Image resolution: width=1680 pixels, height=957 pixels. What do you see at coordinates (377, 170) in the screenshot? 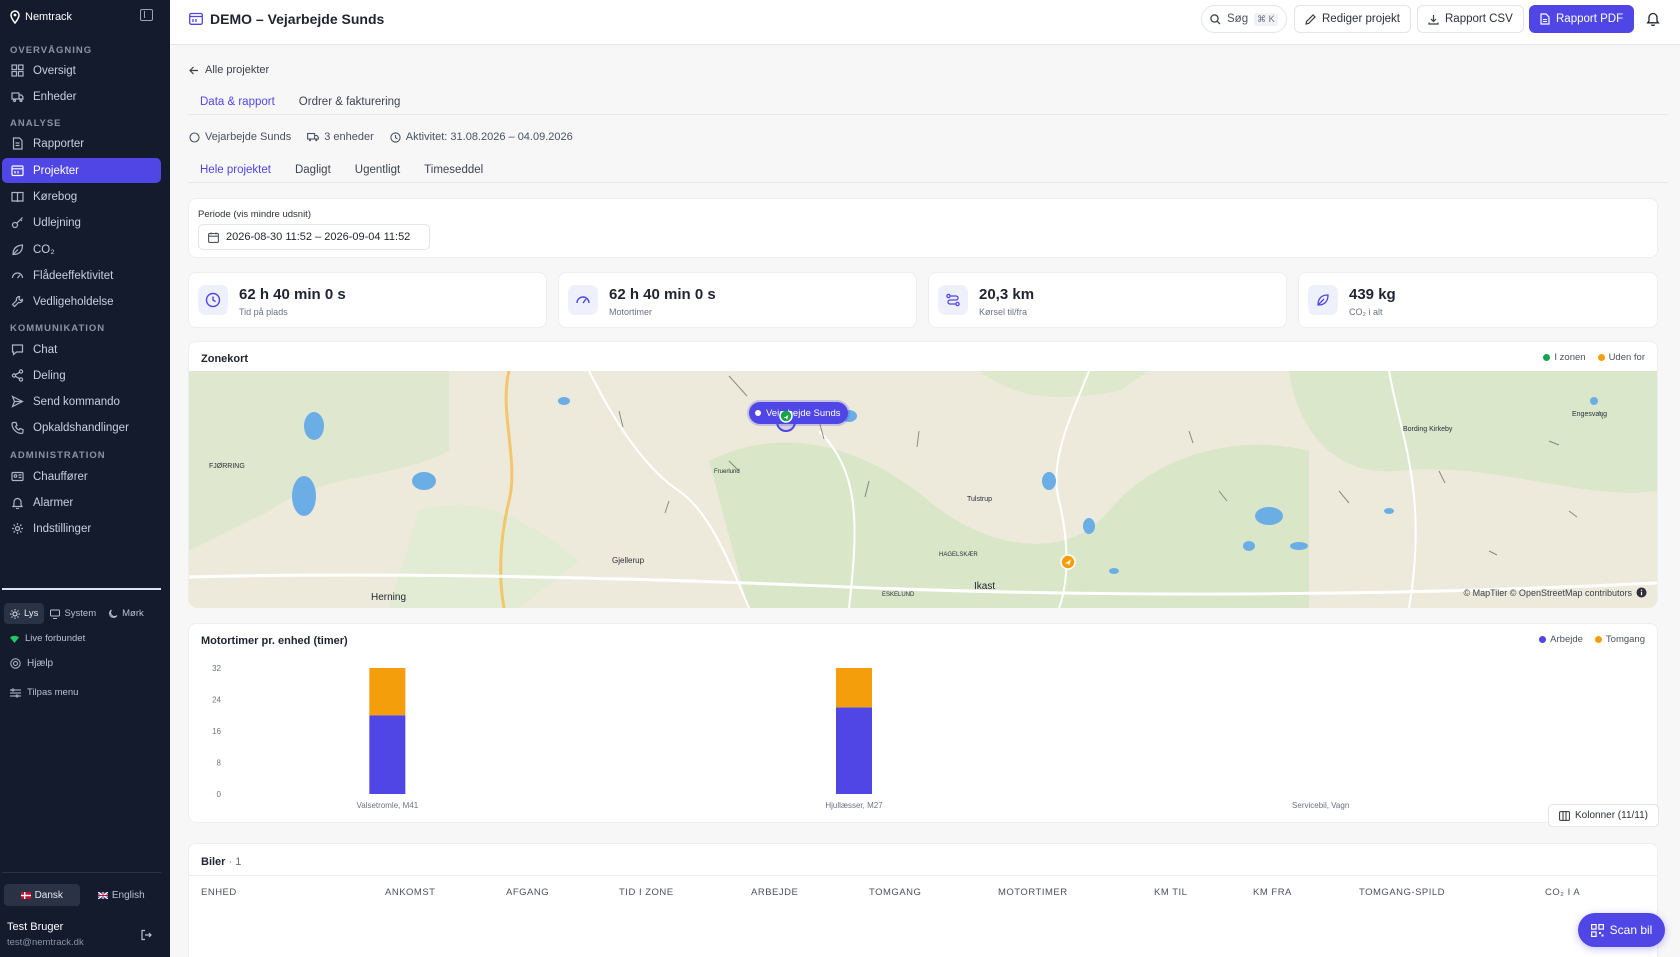
I see `tab-weekly: Ugentligt` at bounding box center [377, 170].